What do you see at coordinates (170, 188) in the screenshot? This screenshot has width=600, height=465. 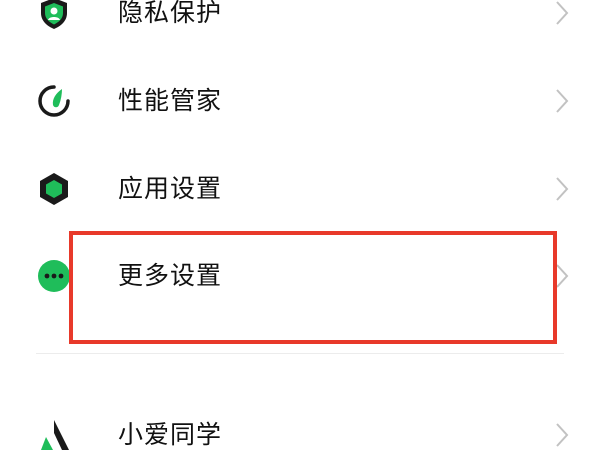 I see `settings-item-label: 应用设置` at bounding box center [170, 188].